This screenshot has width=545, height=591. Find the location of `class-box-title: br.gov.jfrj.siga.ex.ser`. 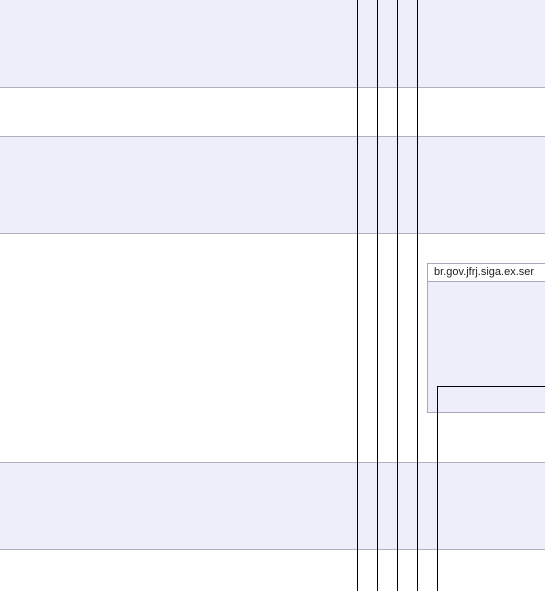

class-box-title: br.gov.jfrj.siga.ex.ser is located at coordinates (486, 273).